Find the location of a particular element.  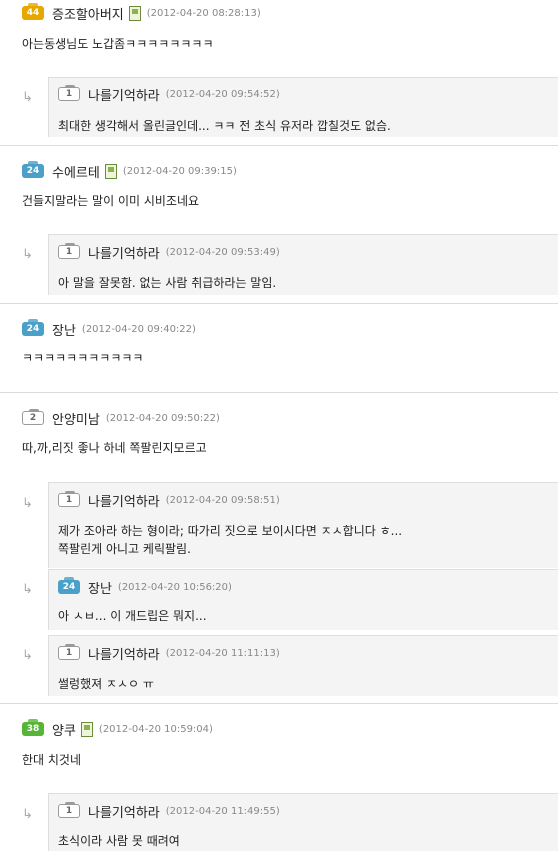

comment-text: 건들지말라는 말이 이미 시비조네요 is located at coordinates (111, 201).